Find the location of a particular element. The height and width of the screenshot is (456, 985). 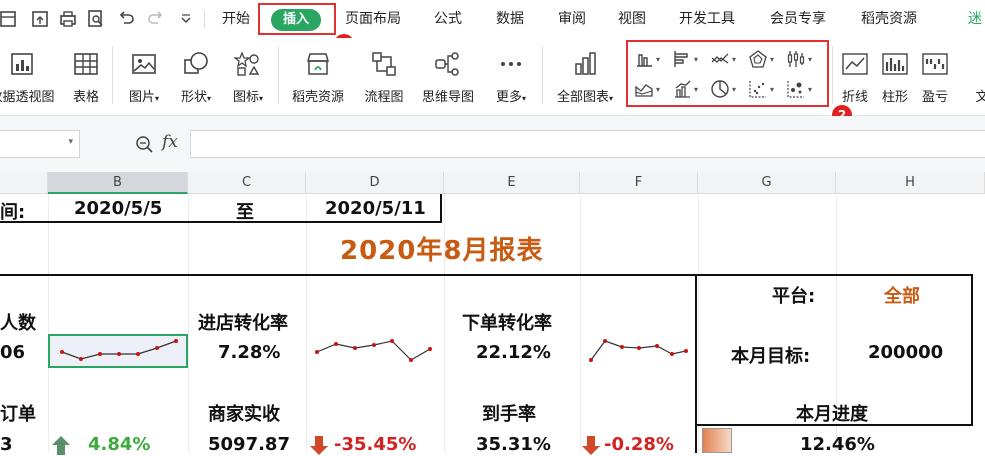

customize-chevron-icon is located at coordinates (186, 19).